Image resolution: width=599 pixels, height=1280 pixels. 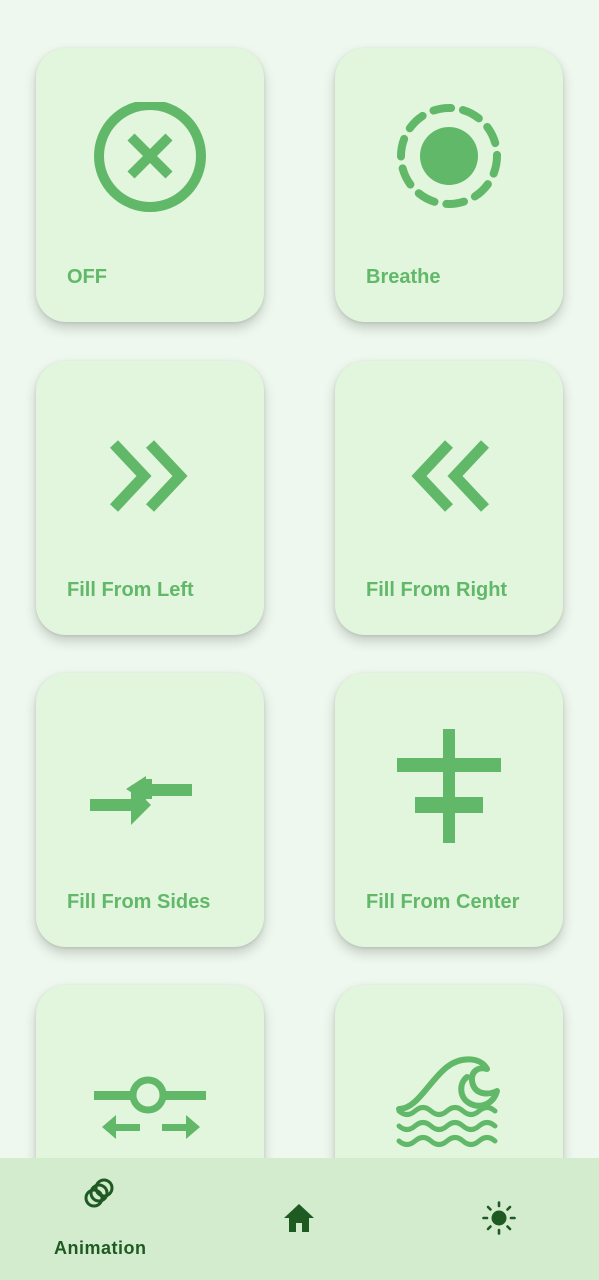 I want to click on bottom-navigation: Animation, so click(x=299, y=1219).